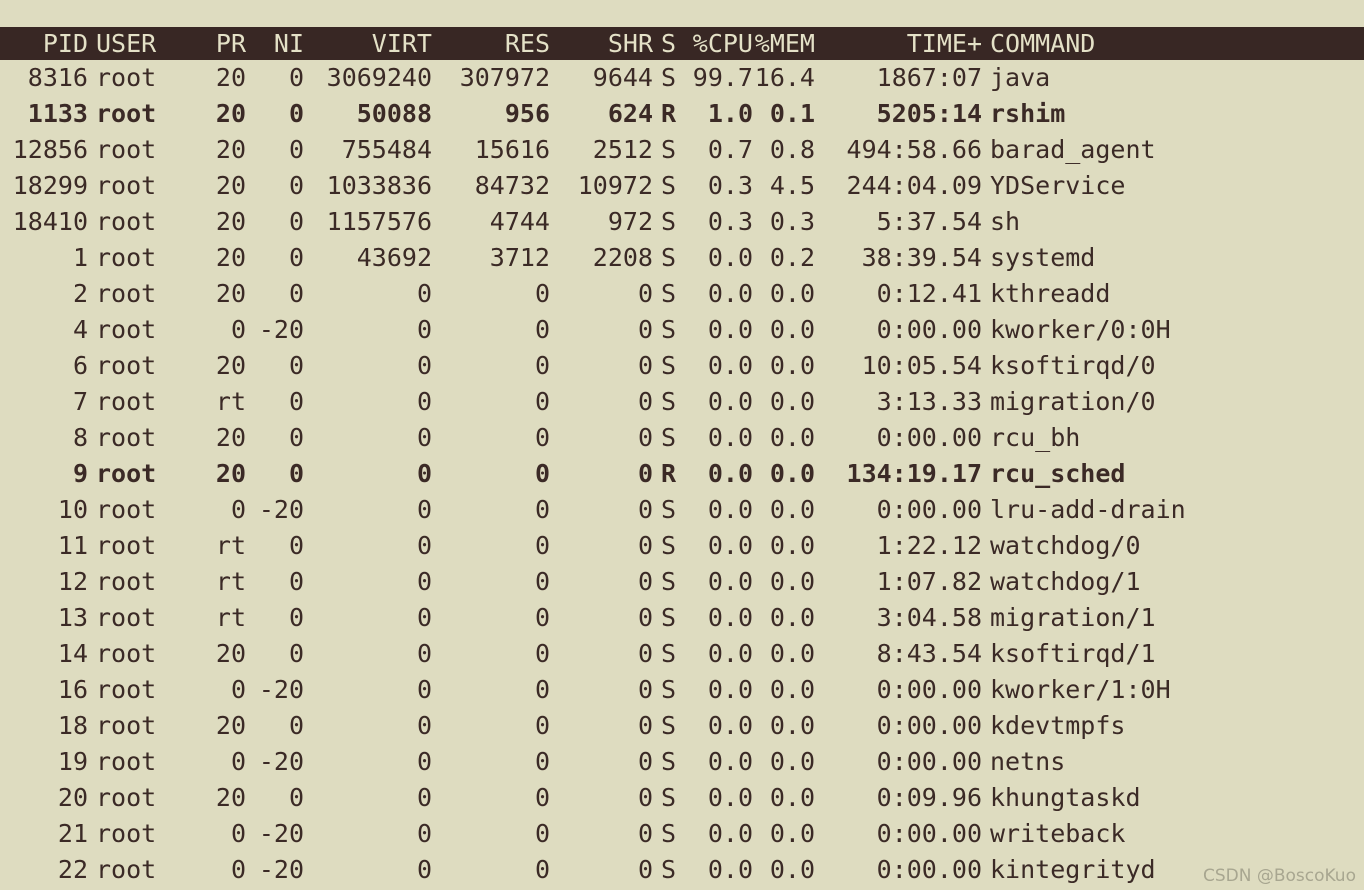 Image resolution: width=1364 pixels, height=890 pixels. Describe the element at coordinates (682, 690) in the screenshot. I see `table-row: 16 root 0 -20 0 0 0 S 0.0 0.0 0:00.00 kworker/1:0H` at that location.